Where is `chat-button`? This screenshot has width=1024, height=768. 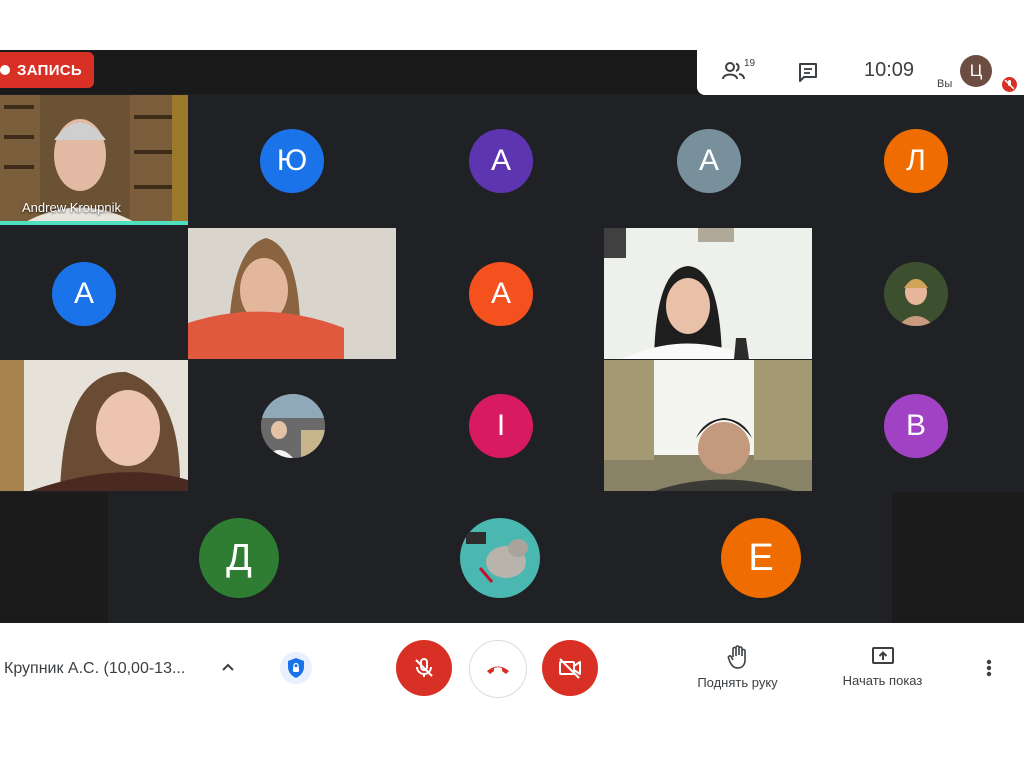 chat-button is located at coordinates (808, 72).